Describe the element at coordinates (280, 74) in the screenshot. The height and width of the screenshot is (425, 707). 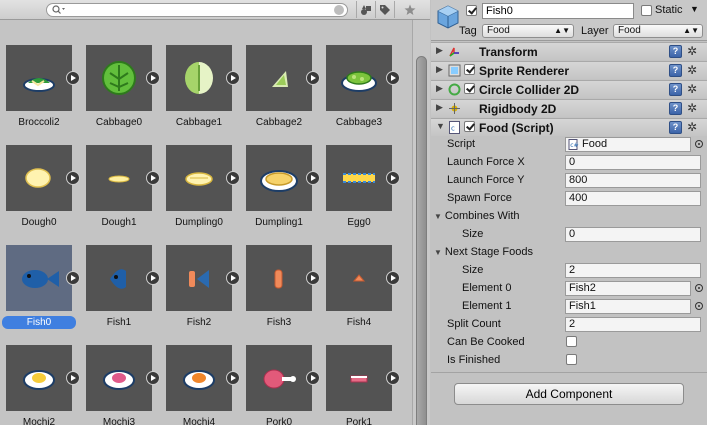
I see `asset-tile: Cabbage2` at that location.